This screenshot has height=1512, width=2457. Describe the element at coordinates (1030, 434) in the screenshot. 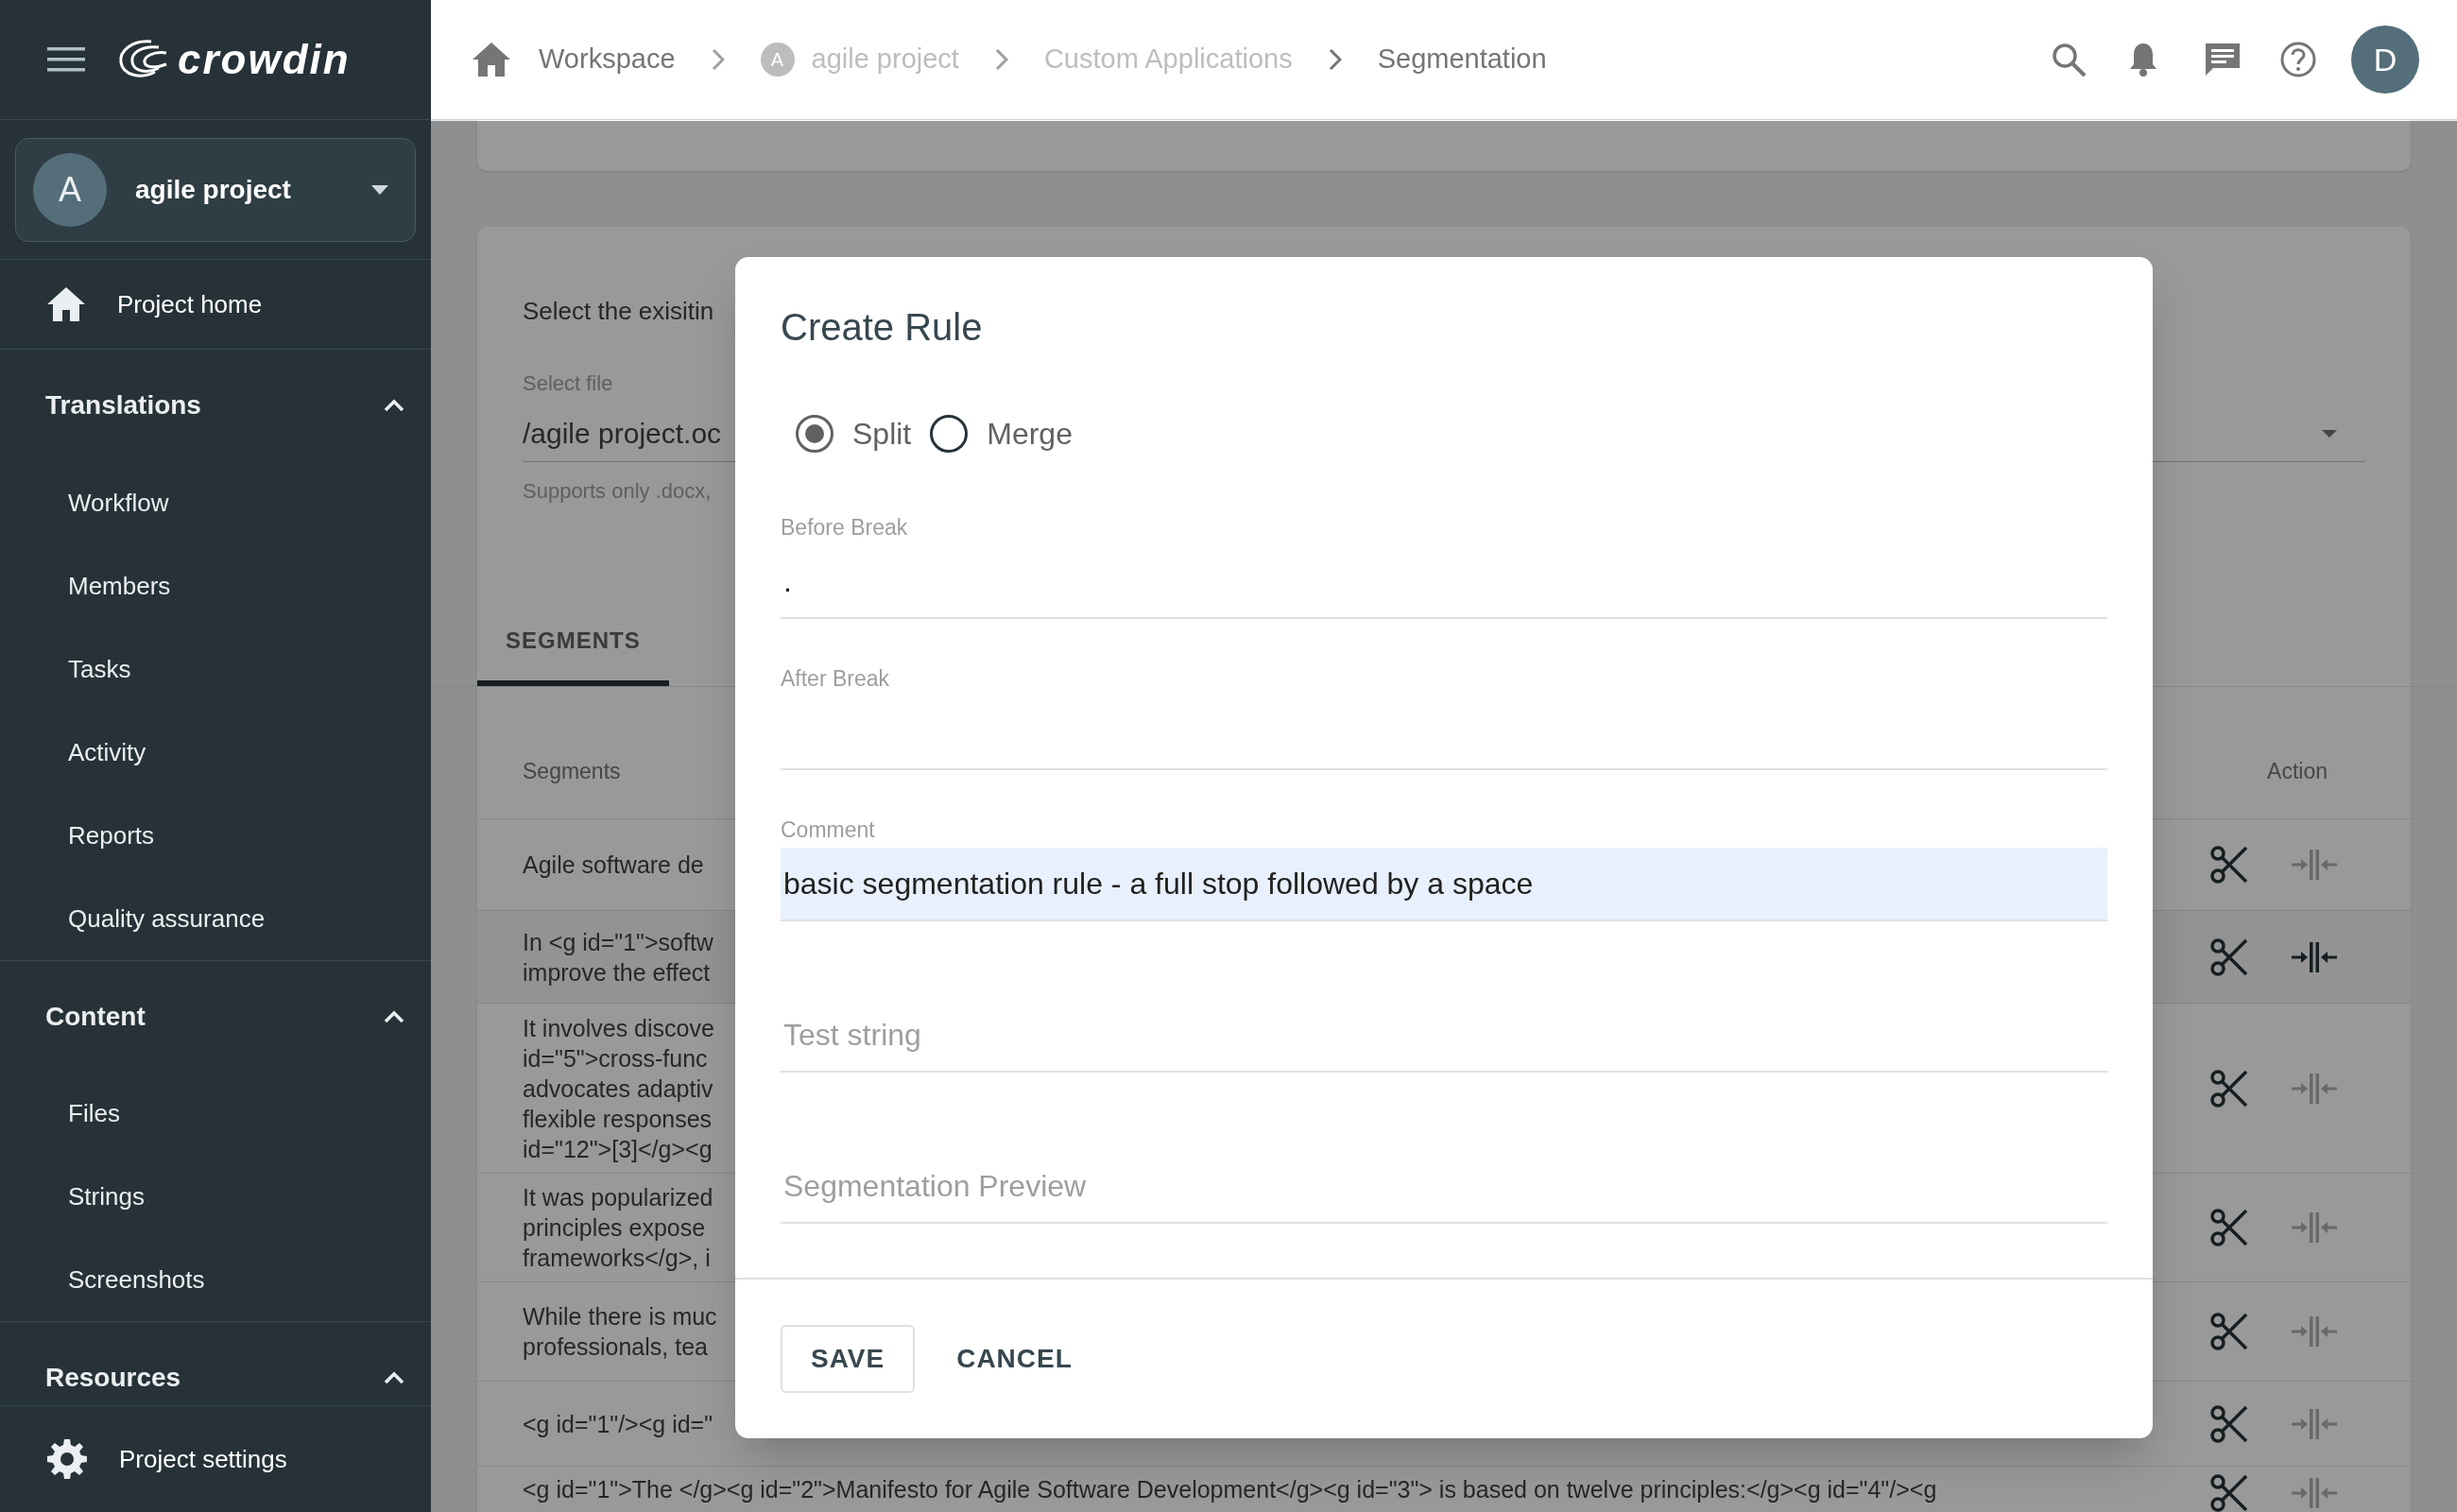

I see `radio-label: Merge` at that location.